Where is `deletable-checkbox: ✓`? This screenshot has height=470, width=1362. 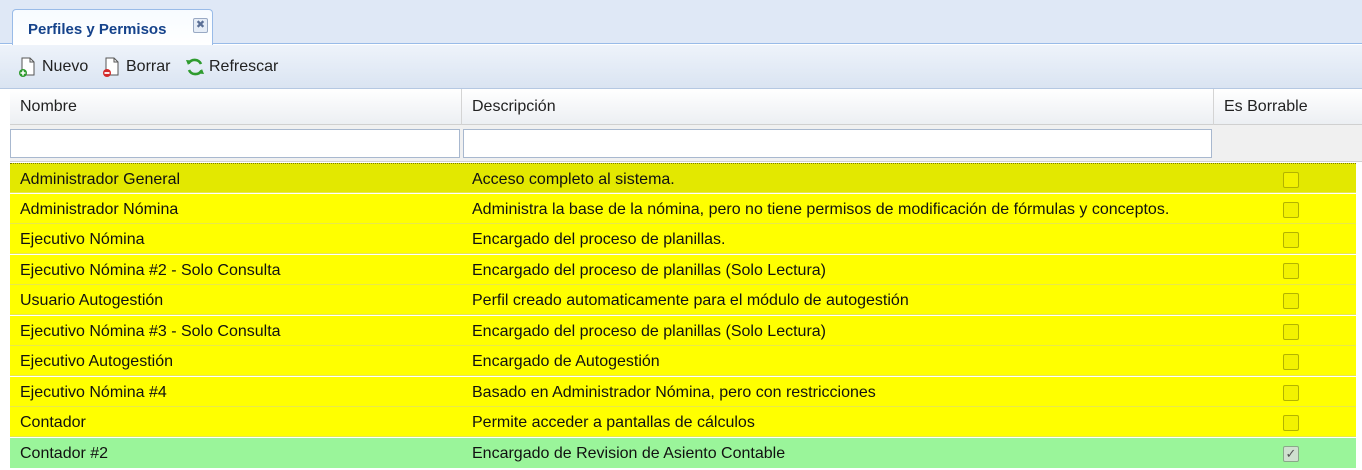
deletable-checkbox: ✓ is located at coordinates (1291, 454).